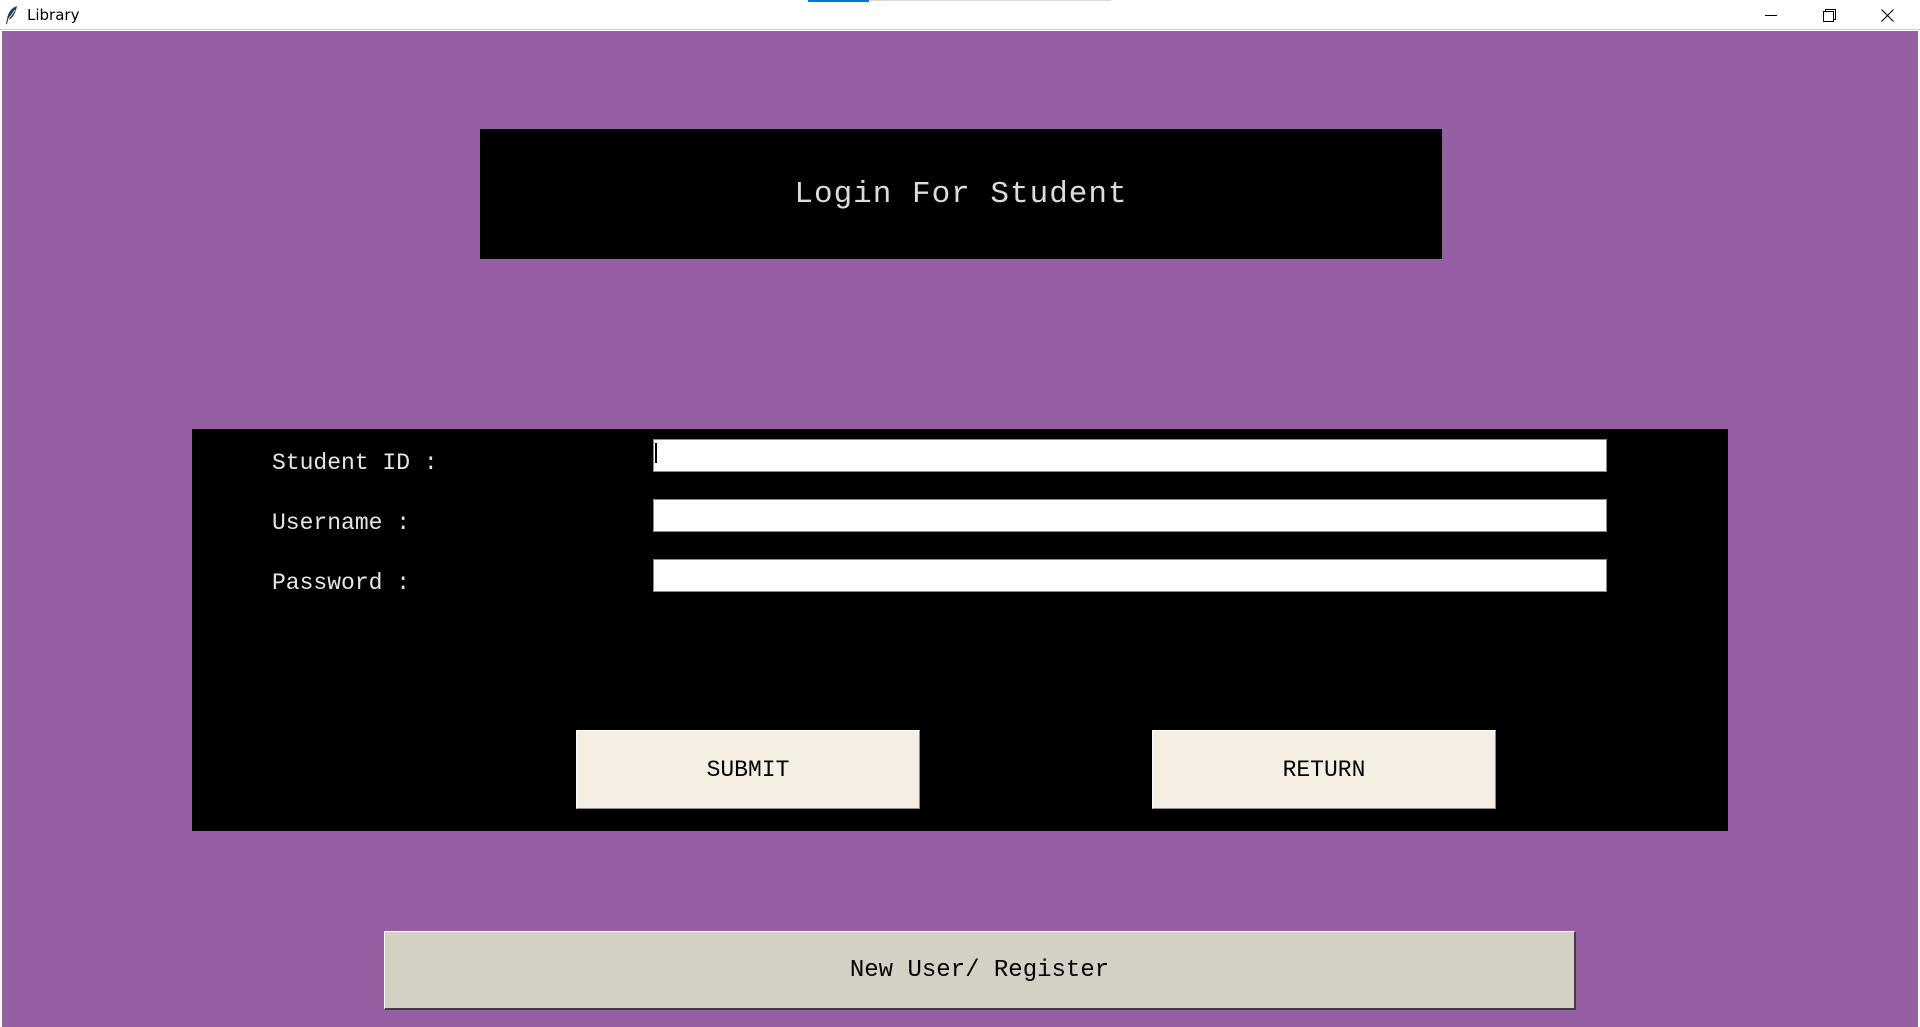 This screenshot has height=1027, width=1920. I want to click on maximize-button, so click(1829, 15).